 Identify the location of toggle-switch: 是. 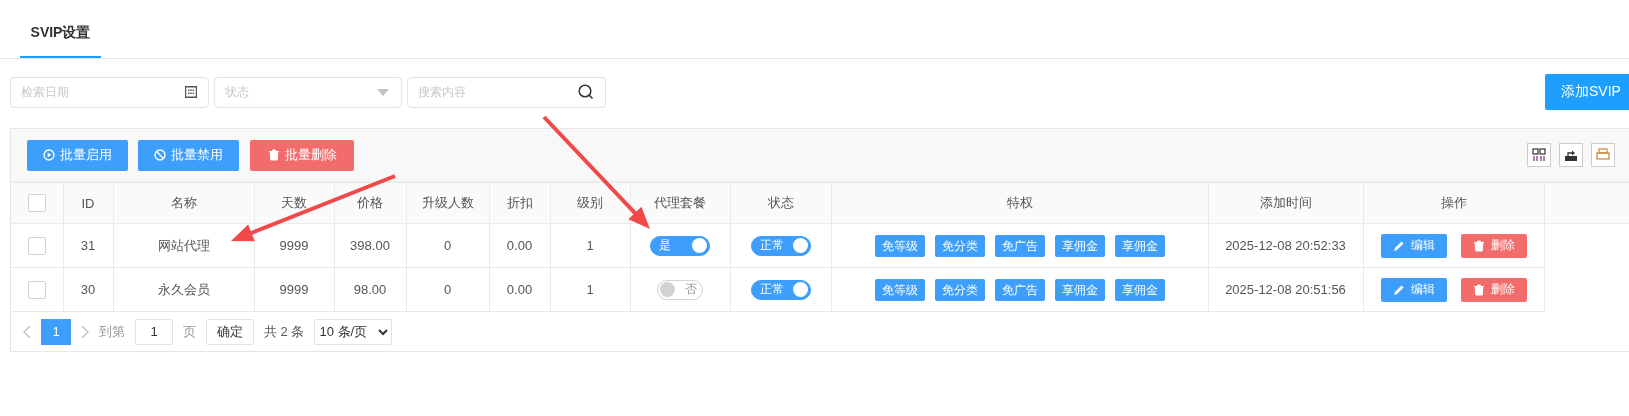
(680, 245).